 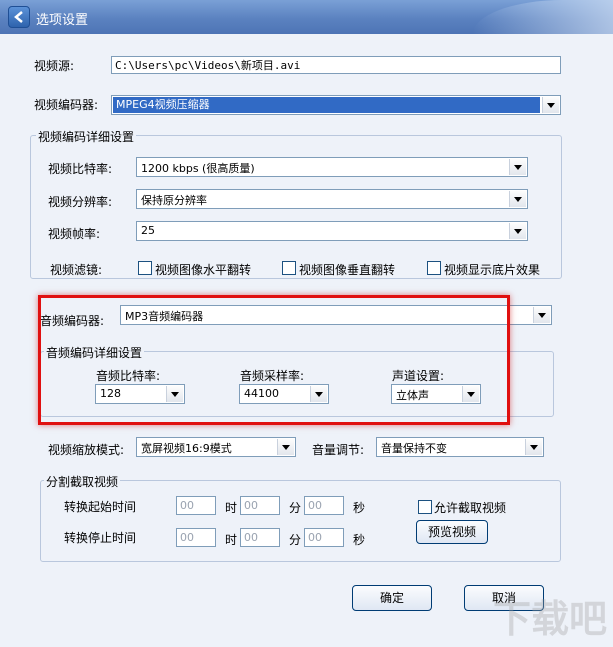 I want to click on filter-negative-checkbox, so click(x=434, y=268).